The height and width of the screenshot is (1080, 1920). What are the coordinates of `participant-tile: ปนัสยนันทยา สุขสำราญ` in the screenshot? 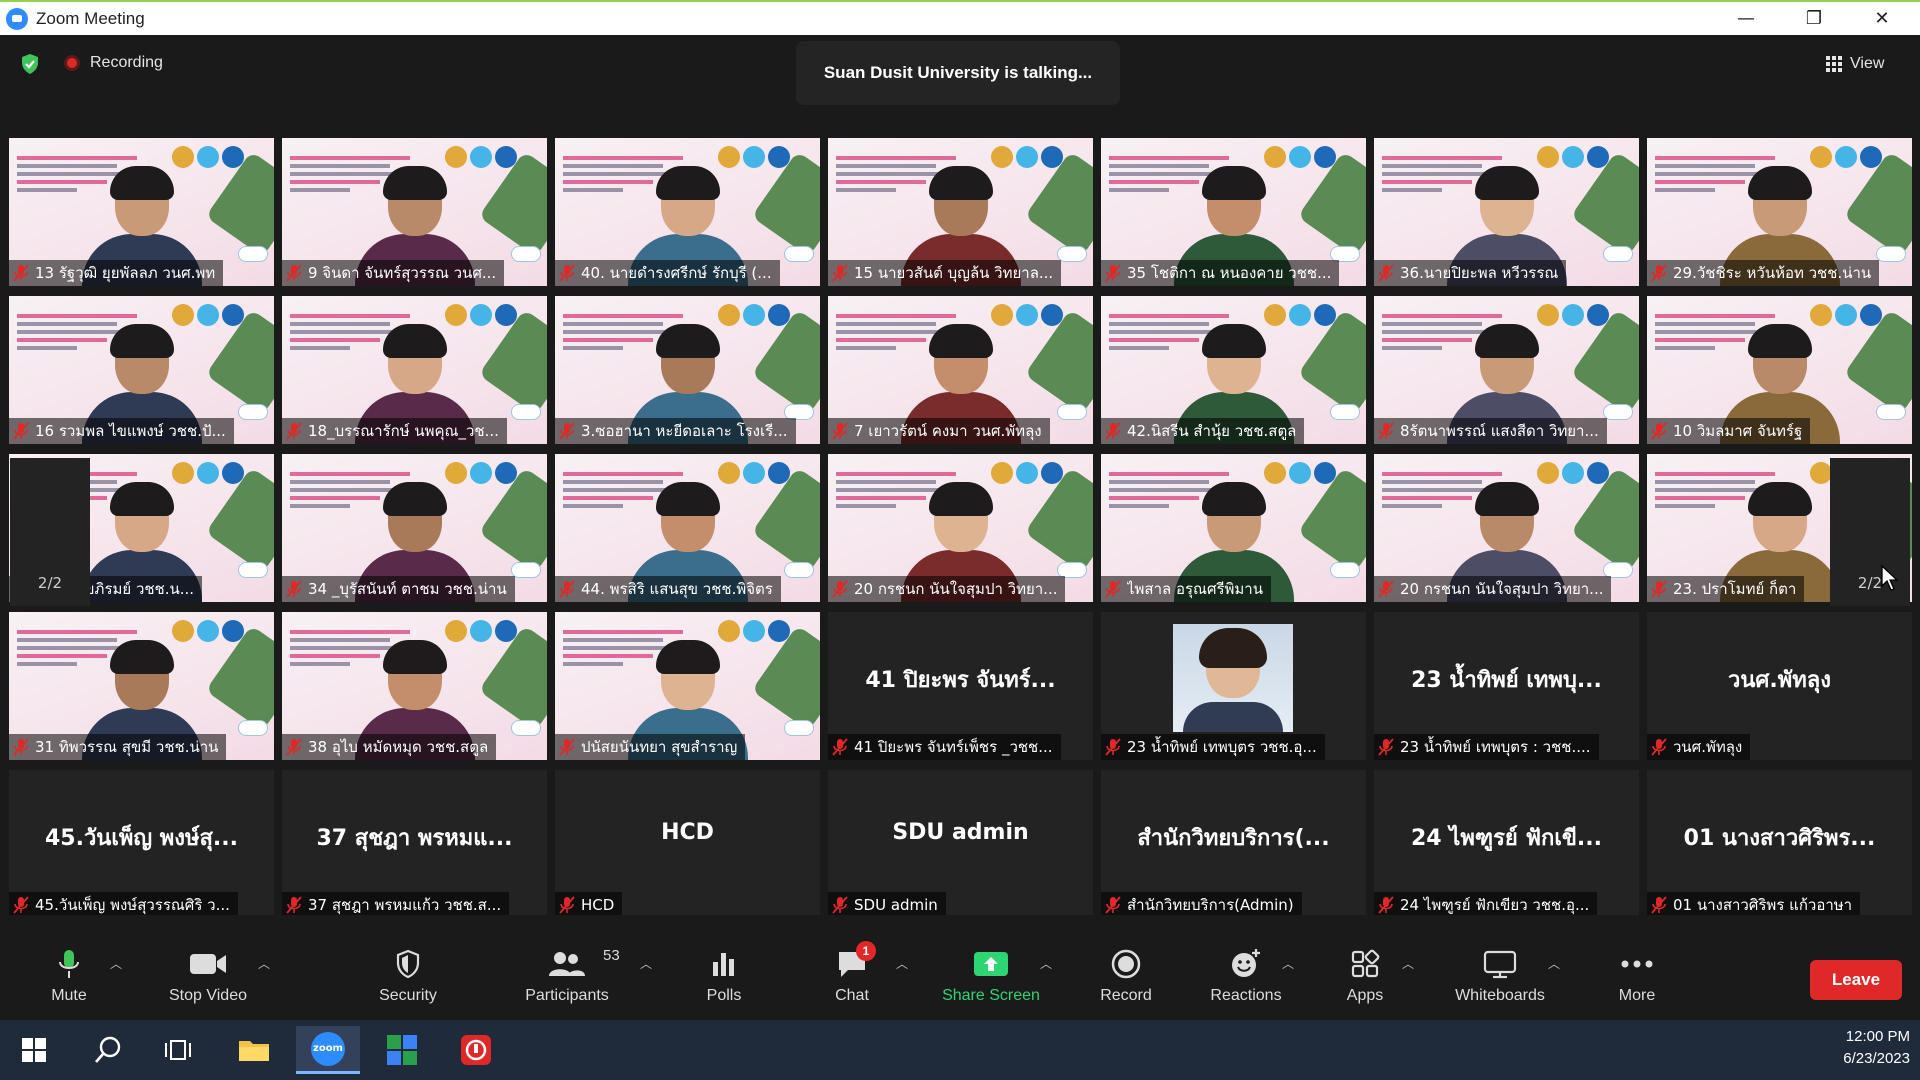 It's located at (687, 686).